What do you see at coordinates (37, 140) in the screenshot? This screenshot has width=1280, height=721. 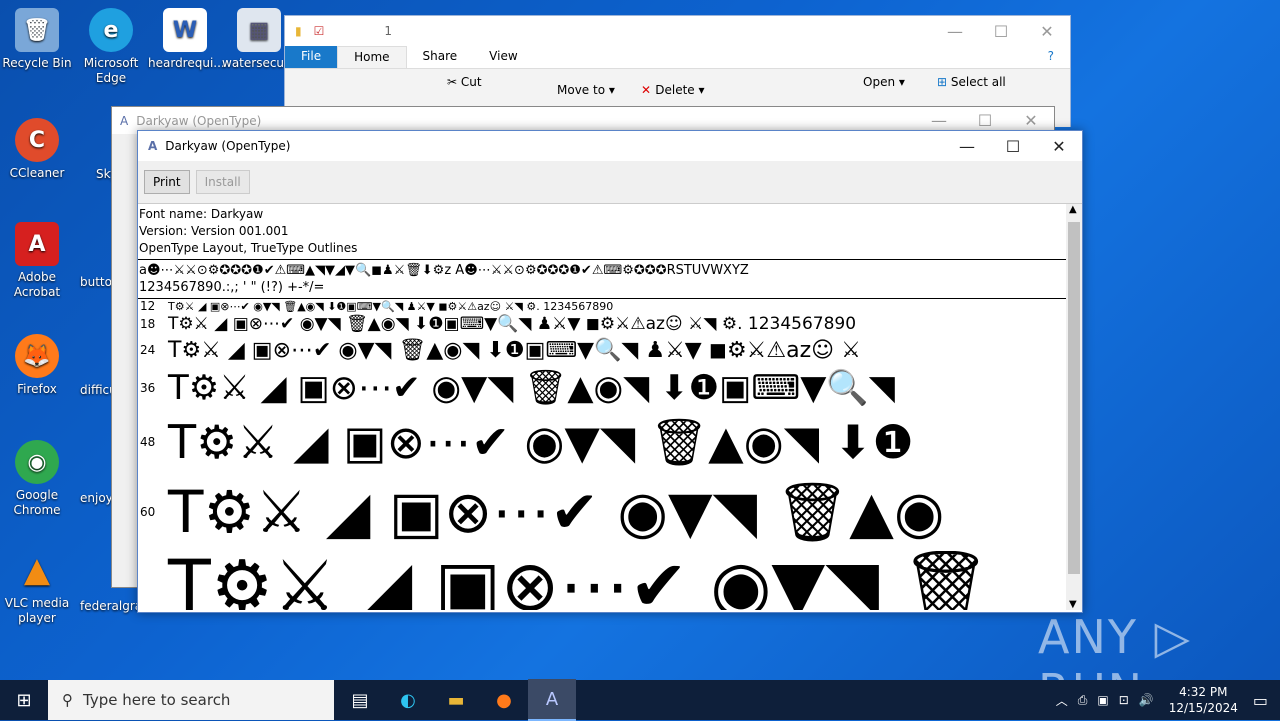 I see `ccleaner-icon: C` at bounding box center [37, 140].